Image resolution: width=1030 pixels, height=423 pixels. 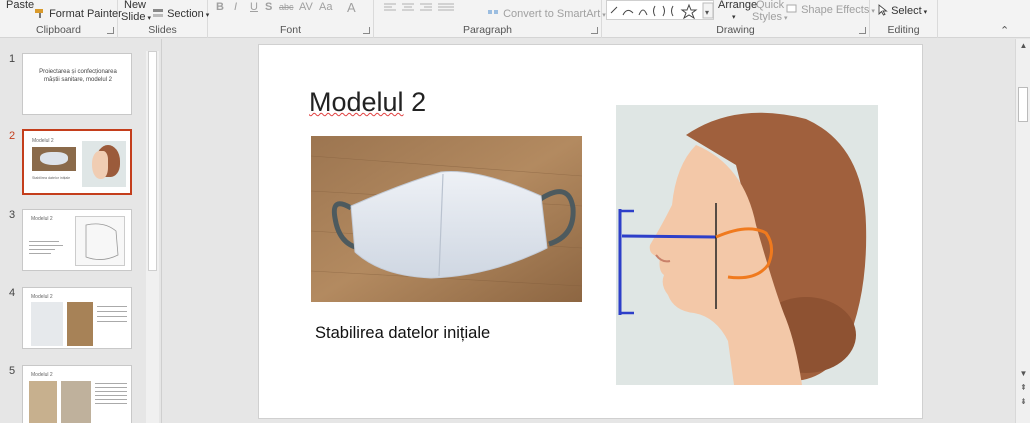 I want to click on slide-thumbnail-4: Modelul 2, so click(x=77, y=318).